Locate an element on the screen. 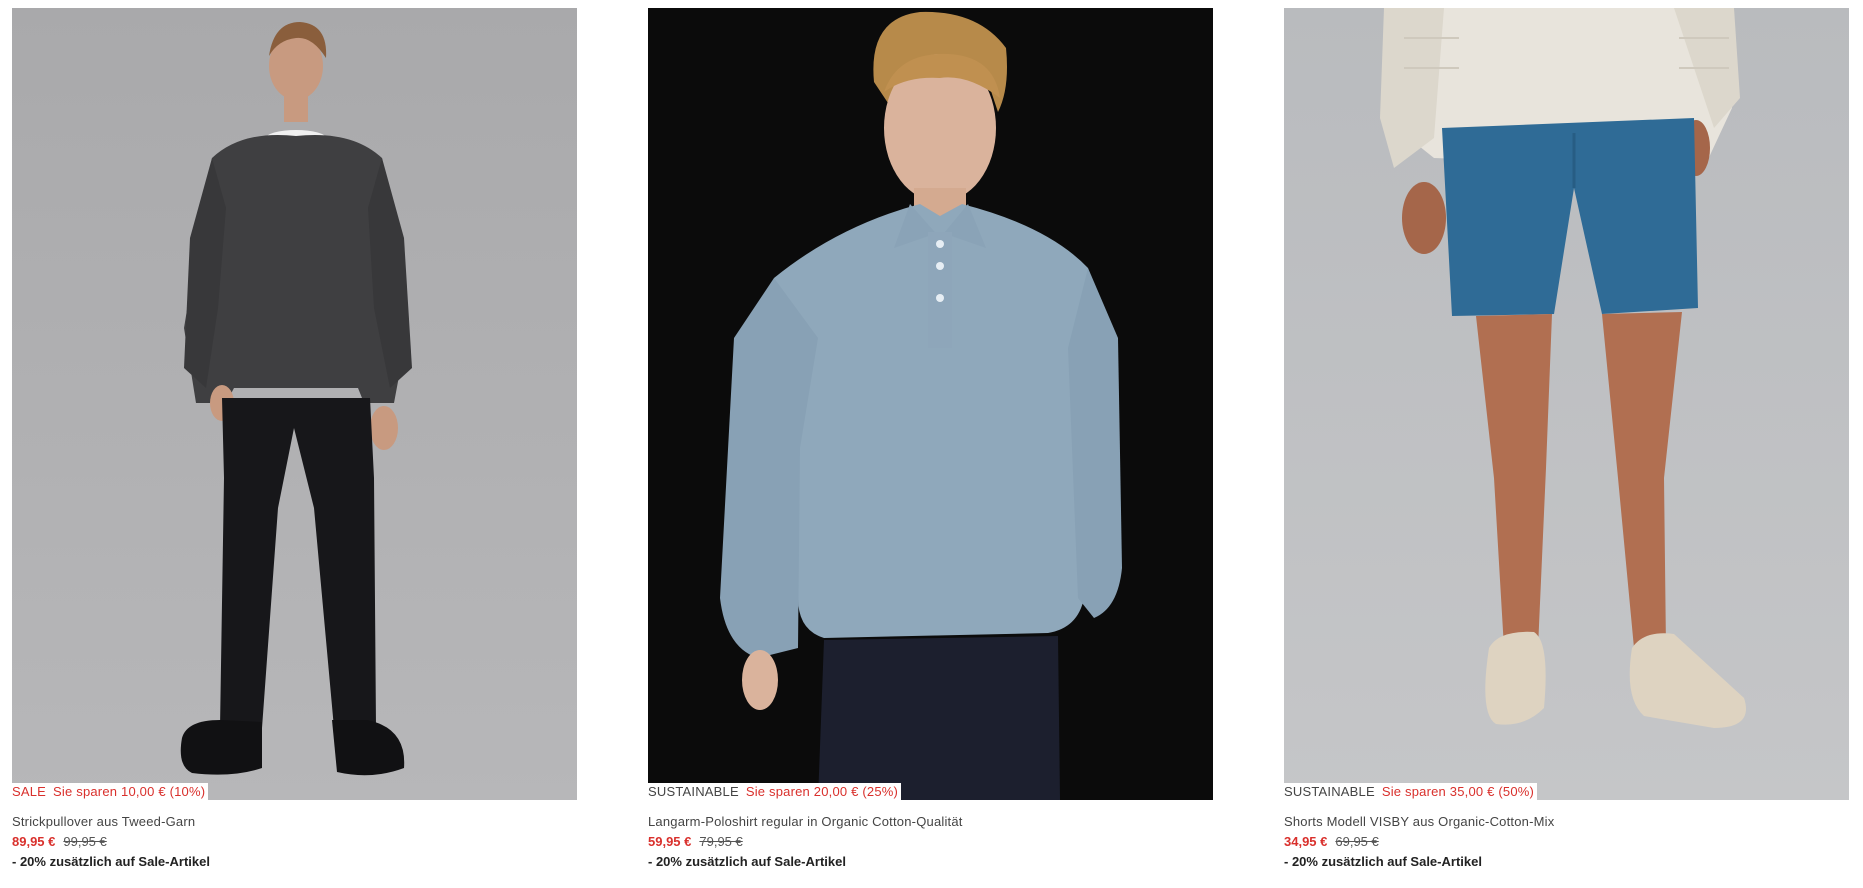  price-row: 89,95 € 99,95 € is located at coordinates (59, 842).